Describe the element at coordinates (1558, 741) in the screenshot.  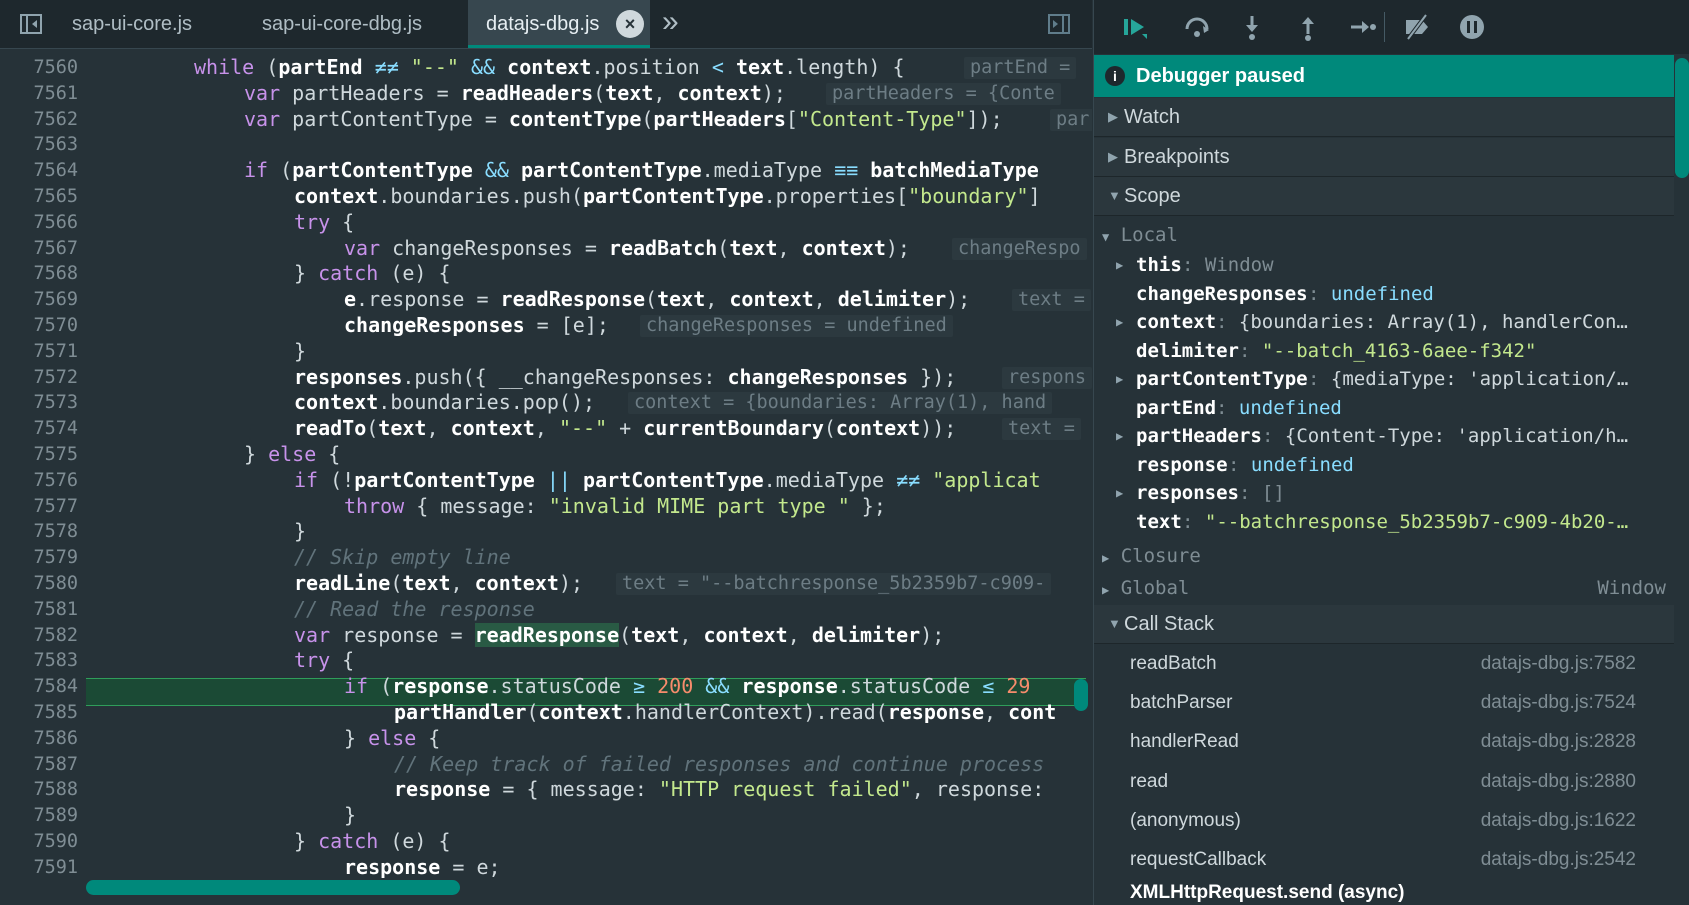
I see `frame-location: datajs-dbg.js:2828` at that location.